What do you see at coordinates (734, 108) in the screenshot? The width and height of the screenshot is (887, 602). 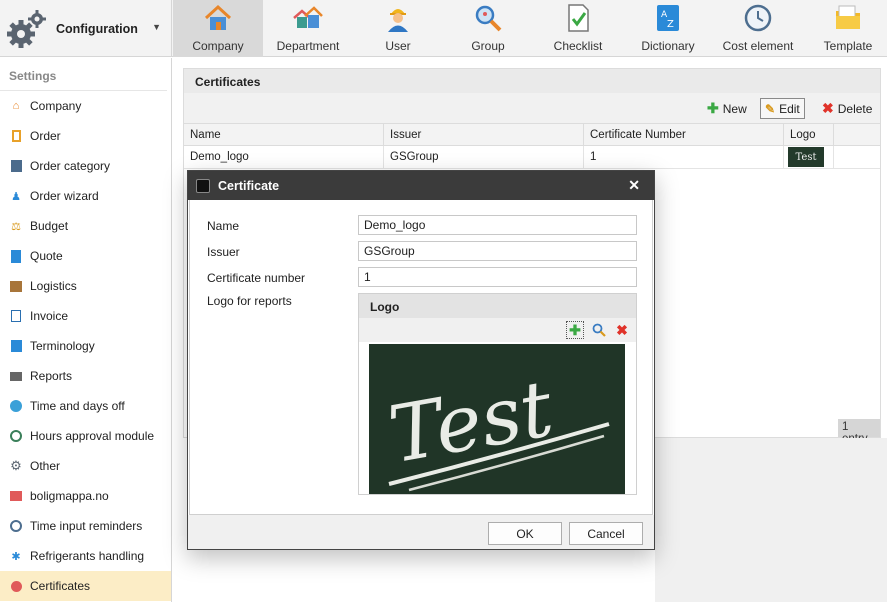 I see `new-button-label: New` at bounding box center [734, 108].